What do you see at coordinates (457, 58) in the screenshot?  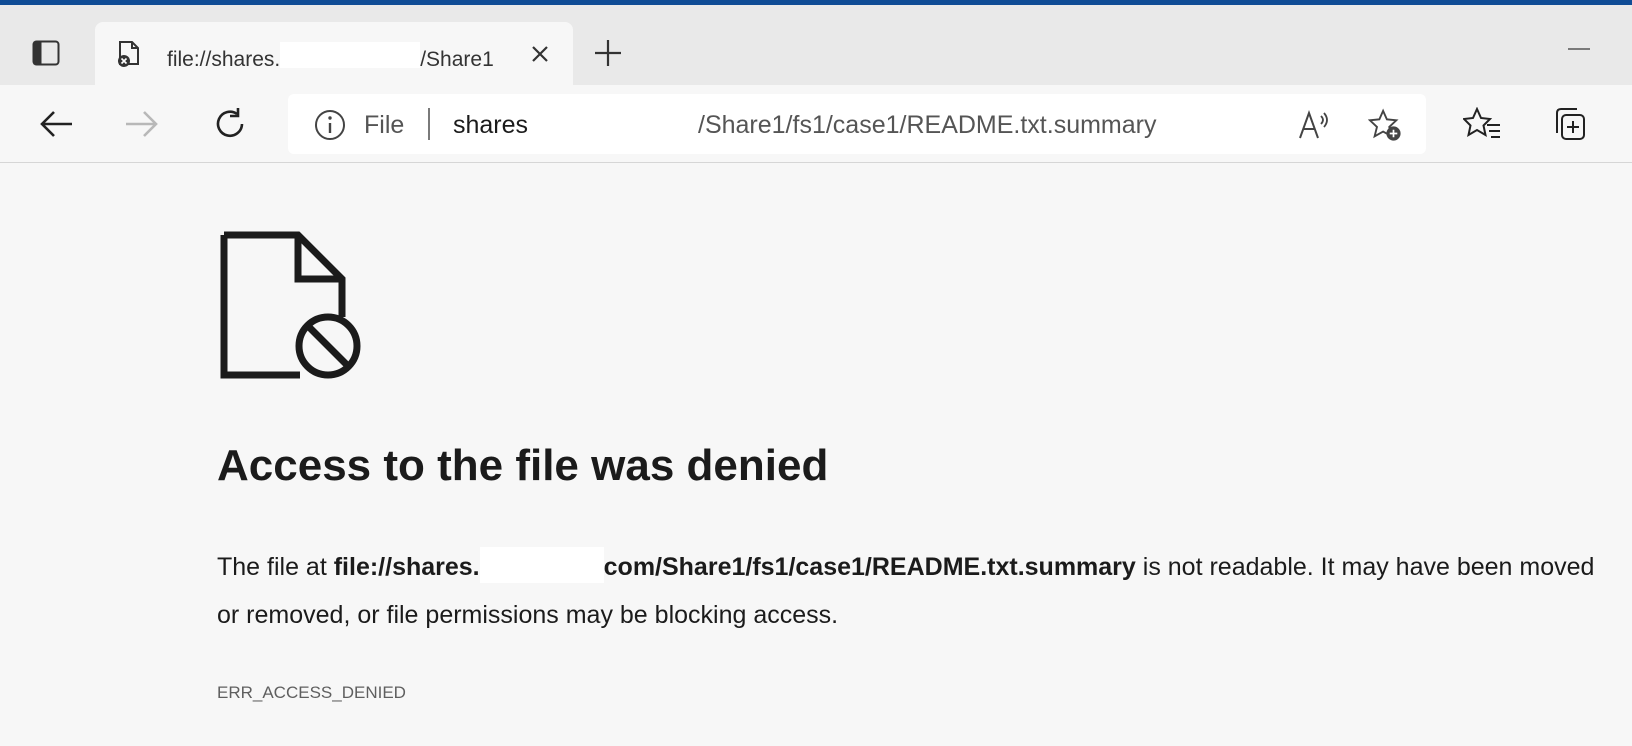 I see `tab-title-suffix: /Share1` at bounding box center [457, 58].